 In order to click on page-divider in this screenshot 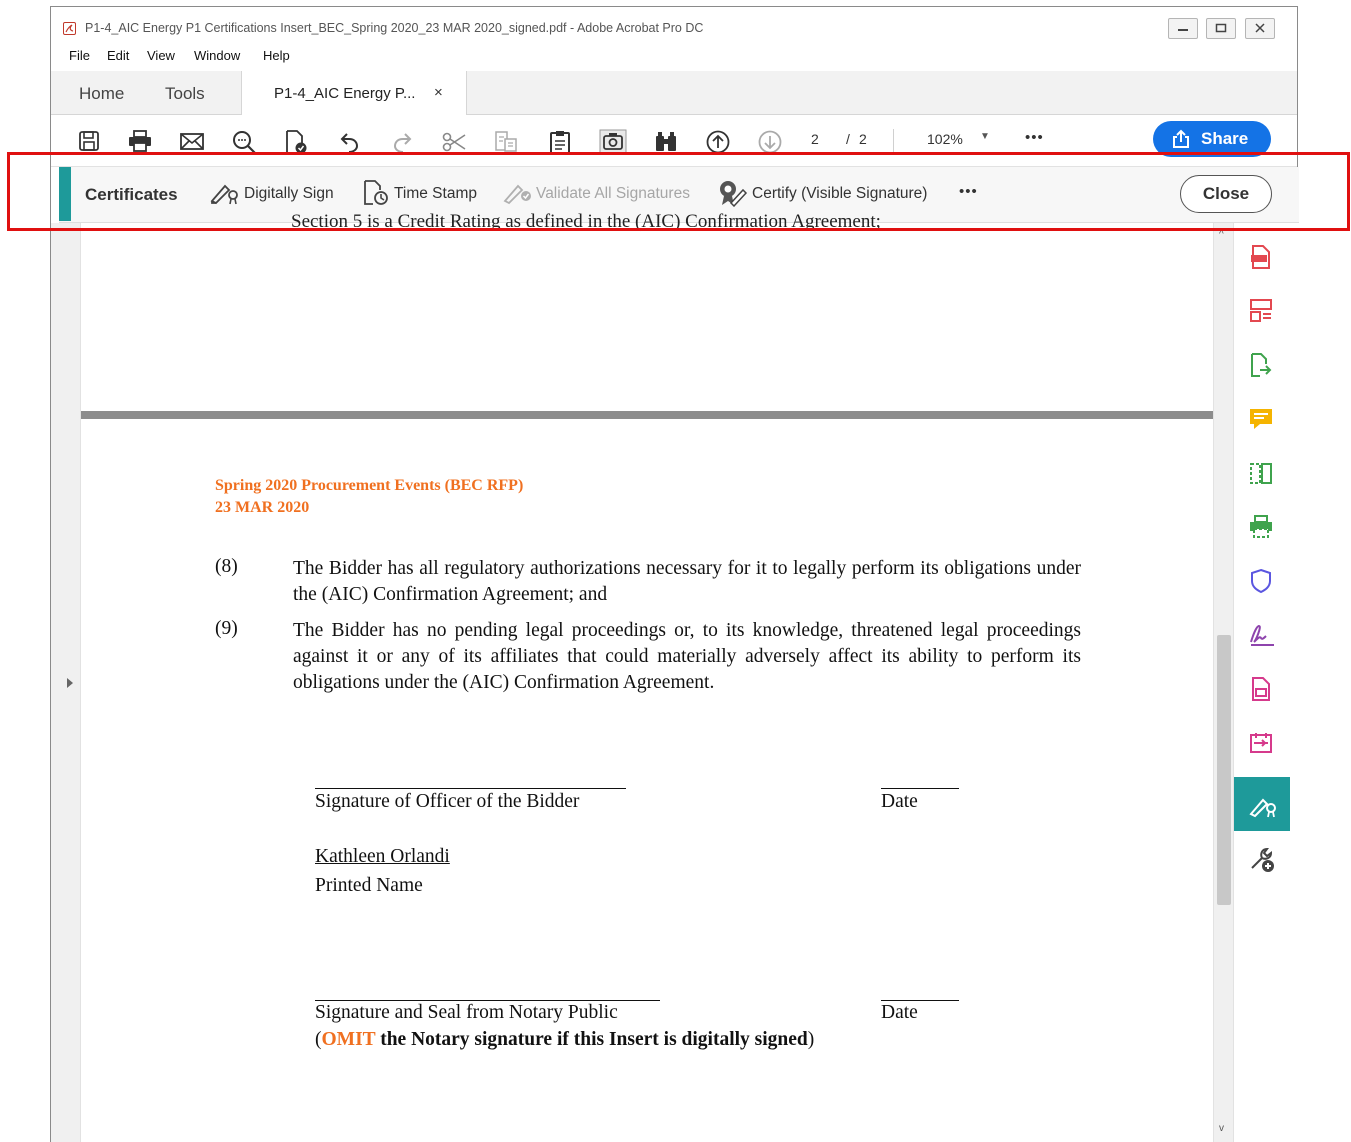, I will do `click(647, 415)`.